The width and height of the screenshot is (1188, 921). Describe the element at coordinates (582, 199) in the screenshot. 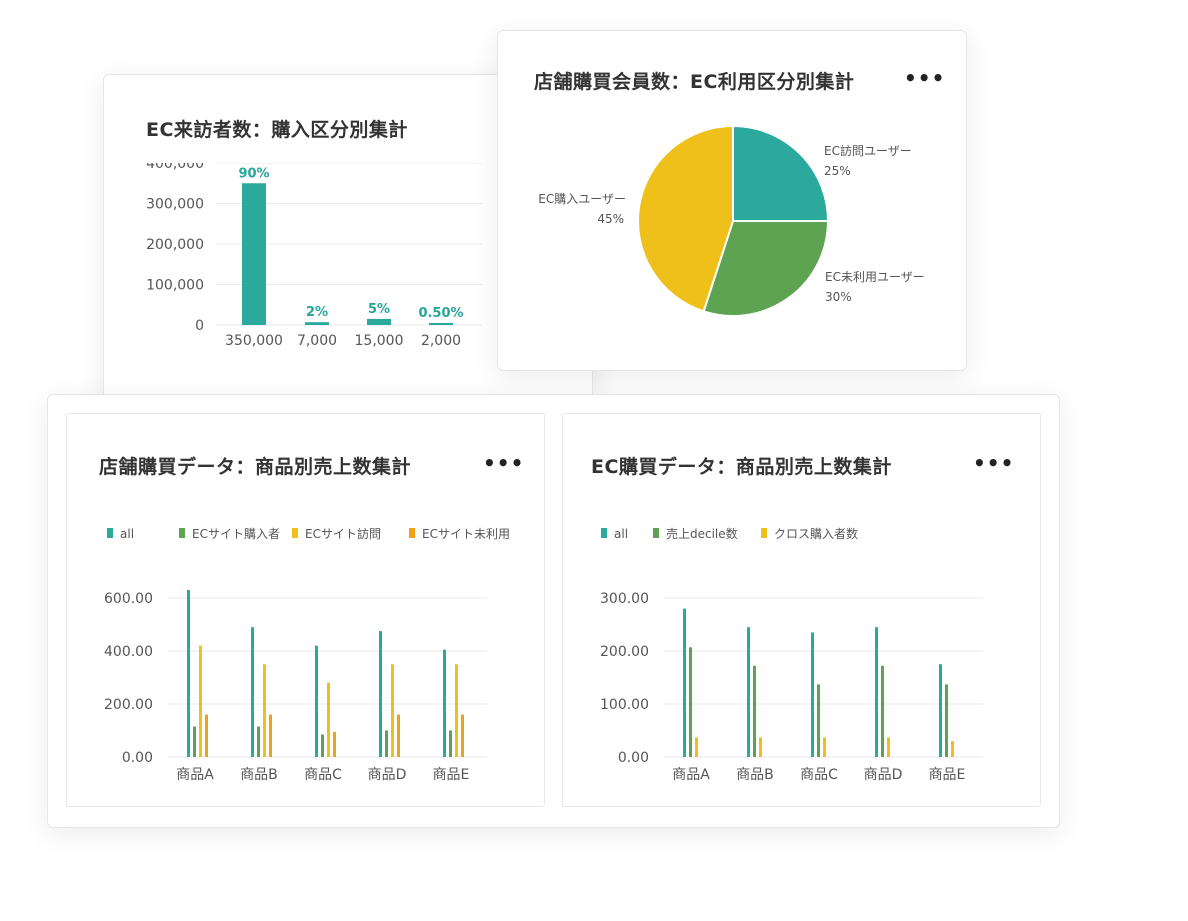

I see `pie-slice-name: EC購入ユーザー` at that location.